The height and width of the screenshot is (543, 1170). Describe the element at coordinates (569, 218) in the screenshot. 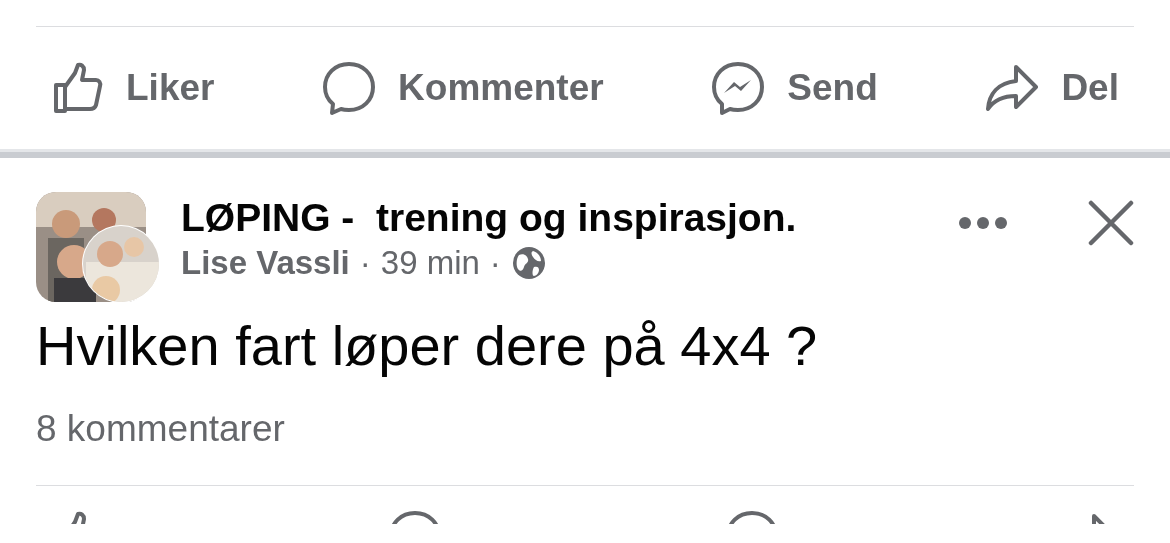

I see `group-name: LØPING - trening og inspirasjon.` at that location.